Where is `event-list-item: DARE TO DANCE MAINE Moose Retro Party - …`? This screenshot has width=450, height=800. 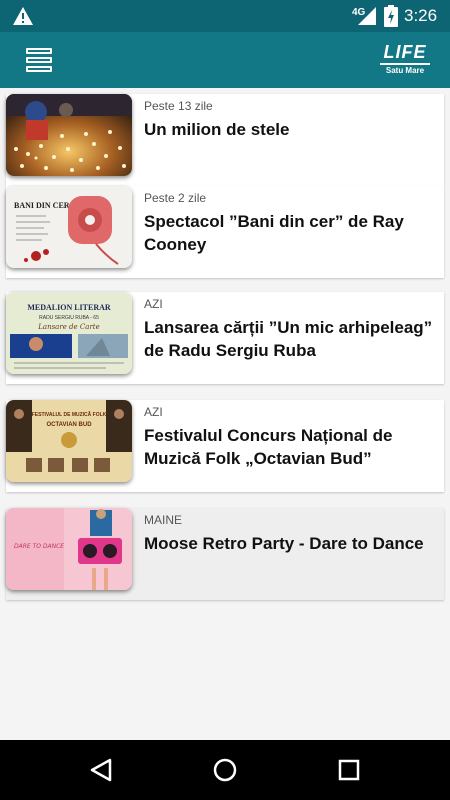
event-list-item: DARE TO DANCE MAINE Moose Retro Party - … is located at coordinates (225, 554).